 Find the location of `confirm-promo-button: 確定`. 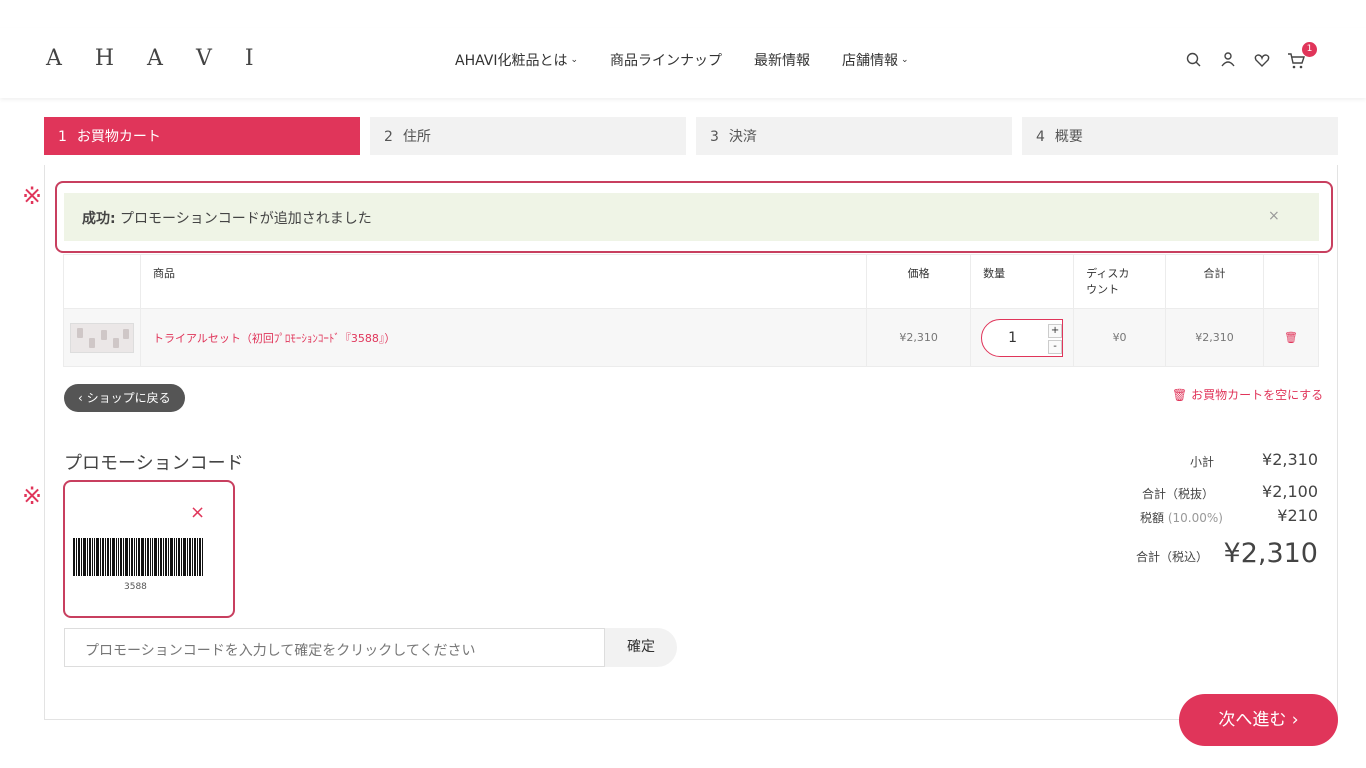

confirm-promo-button: 確定 is located at coordinates (641, 647).